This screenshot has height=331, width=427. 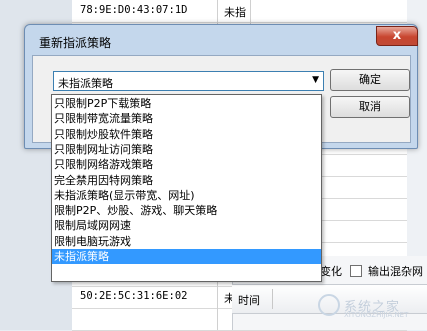 I want to click on dialog-titlebar: 重新指派策略 x, so click(x=221, y=40).